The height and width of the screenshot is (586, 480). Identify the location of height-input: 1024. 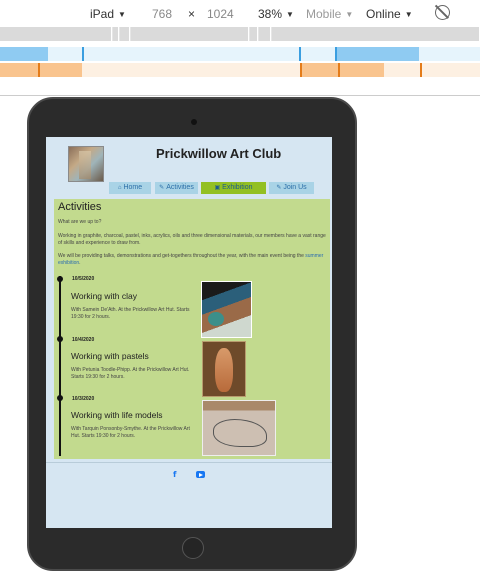
(220, 14).